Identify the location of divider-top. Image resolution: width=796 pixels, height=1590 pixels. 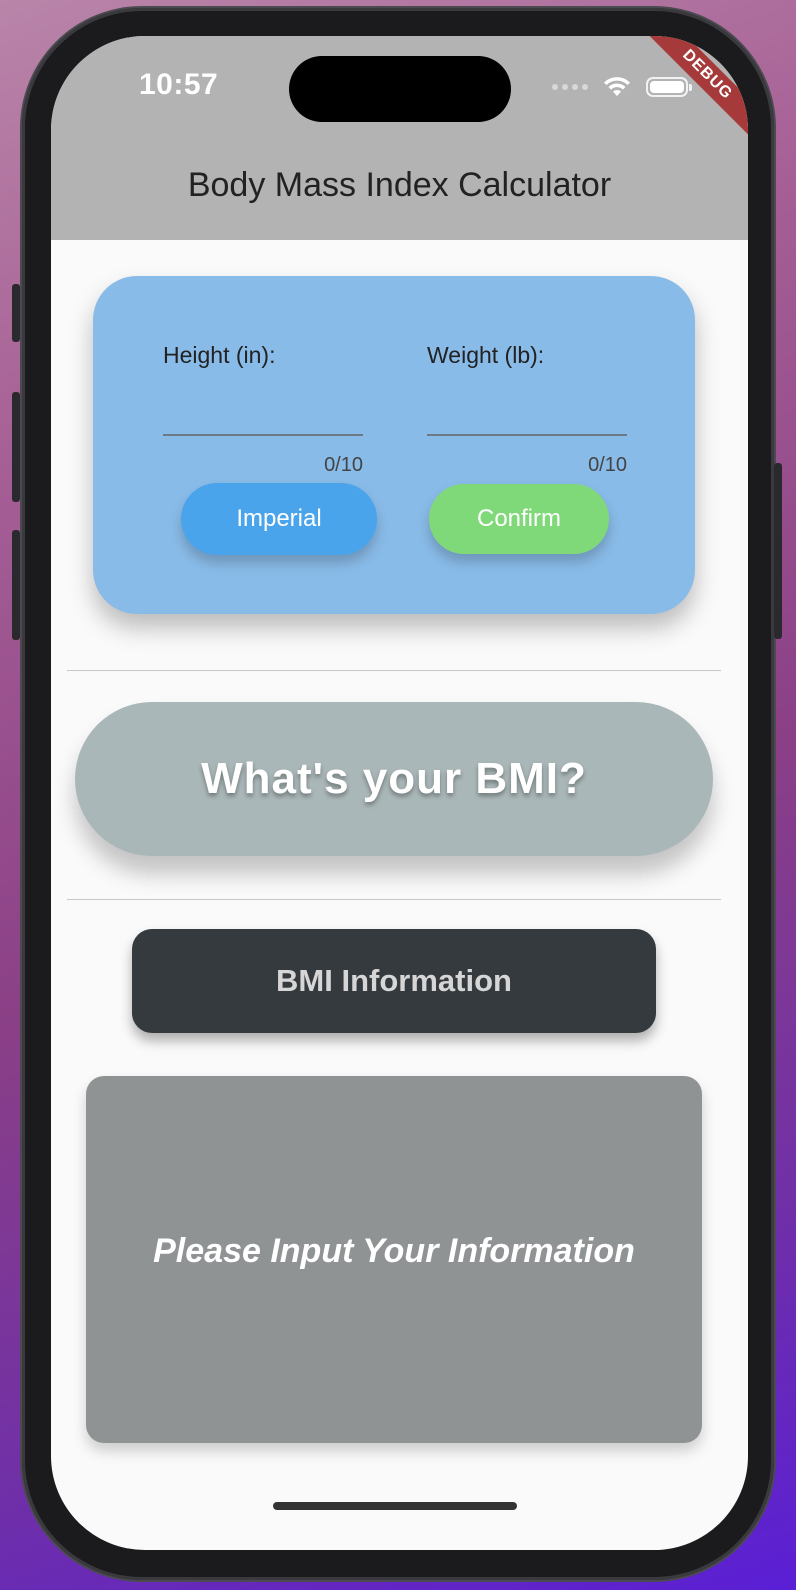
(394, 670).